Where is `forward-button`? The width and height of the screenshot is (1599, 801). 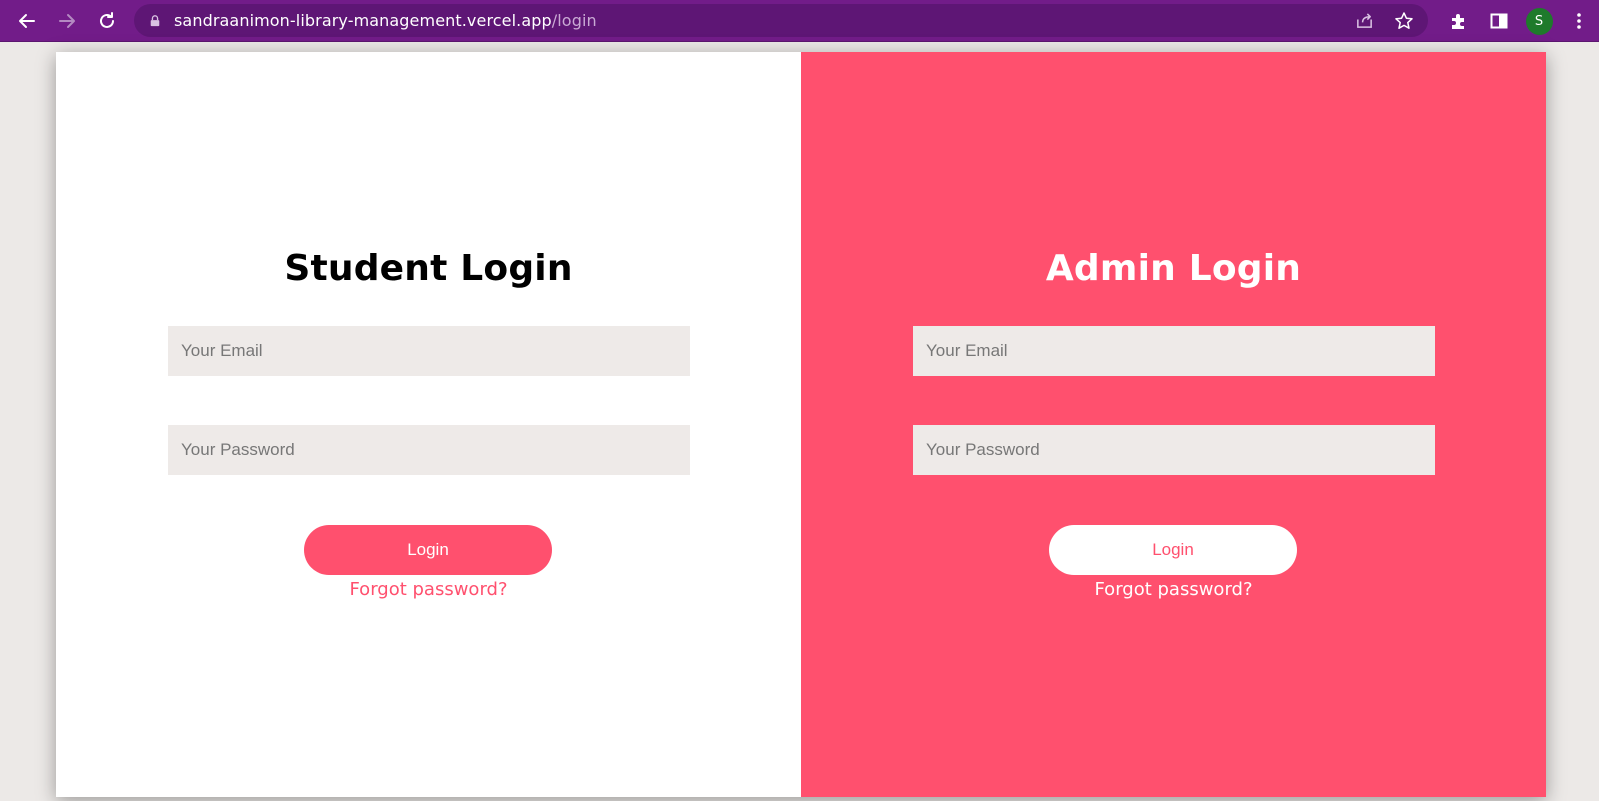 forward-button is located at coordinates (67, 21).